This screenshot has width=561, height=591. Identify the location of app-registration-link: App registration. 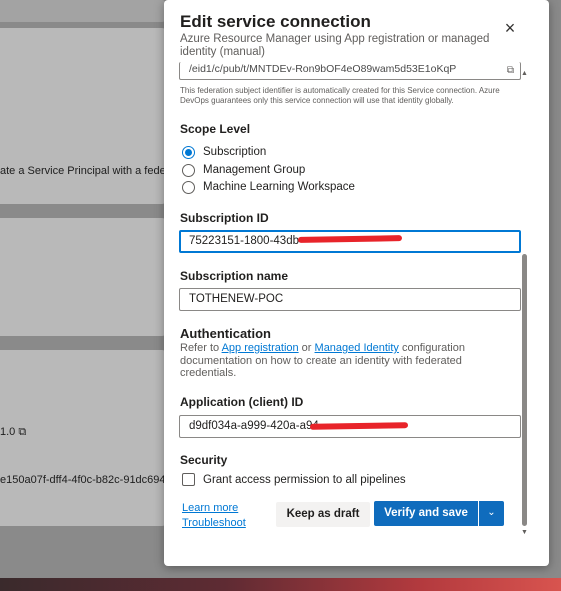
(260, 348).